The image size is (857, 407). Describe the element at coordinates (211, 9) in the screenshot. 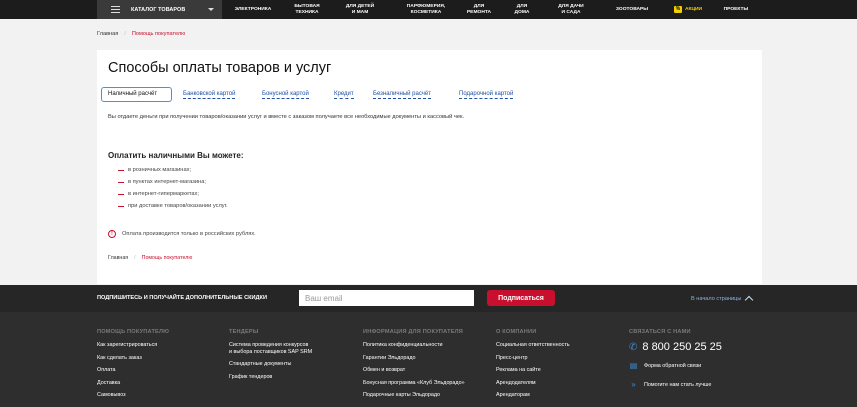

I see `chevron-down-icon` at that location.